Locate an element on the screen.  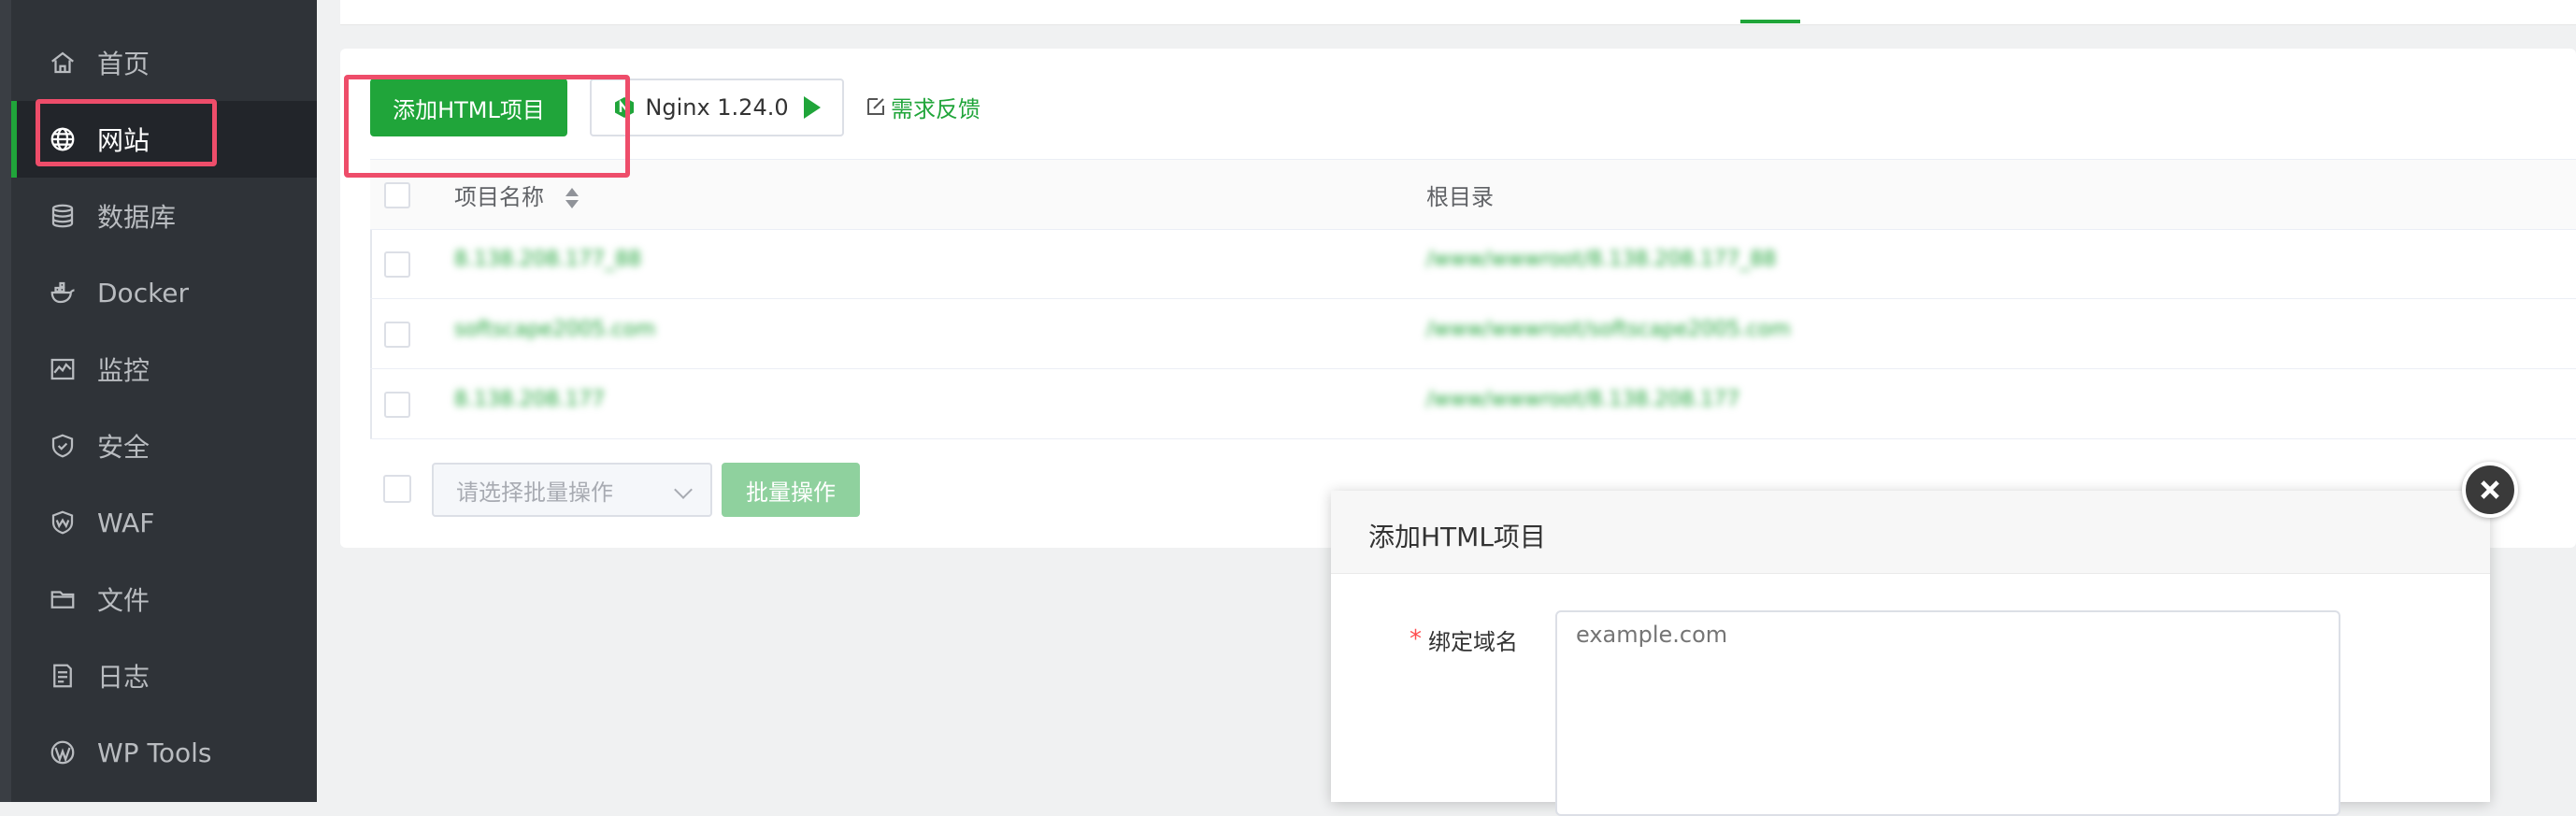
sidebar-item-label: 首页 is located at coordinates (123, 64).